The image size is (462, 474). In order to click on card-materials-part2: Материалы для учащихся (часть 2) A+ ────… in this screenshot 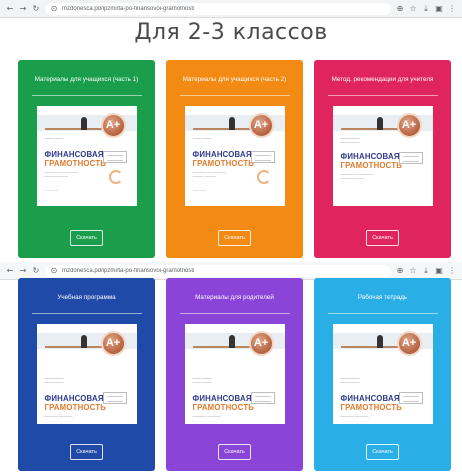, I will do `click(234, 159)`.